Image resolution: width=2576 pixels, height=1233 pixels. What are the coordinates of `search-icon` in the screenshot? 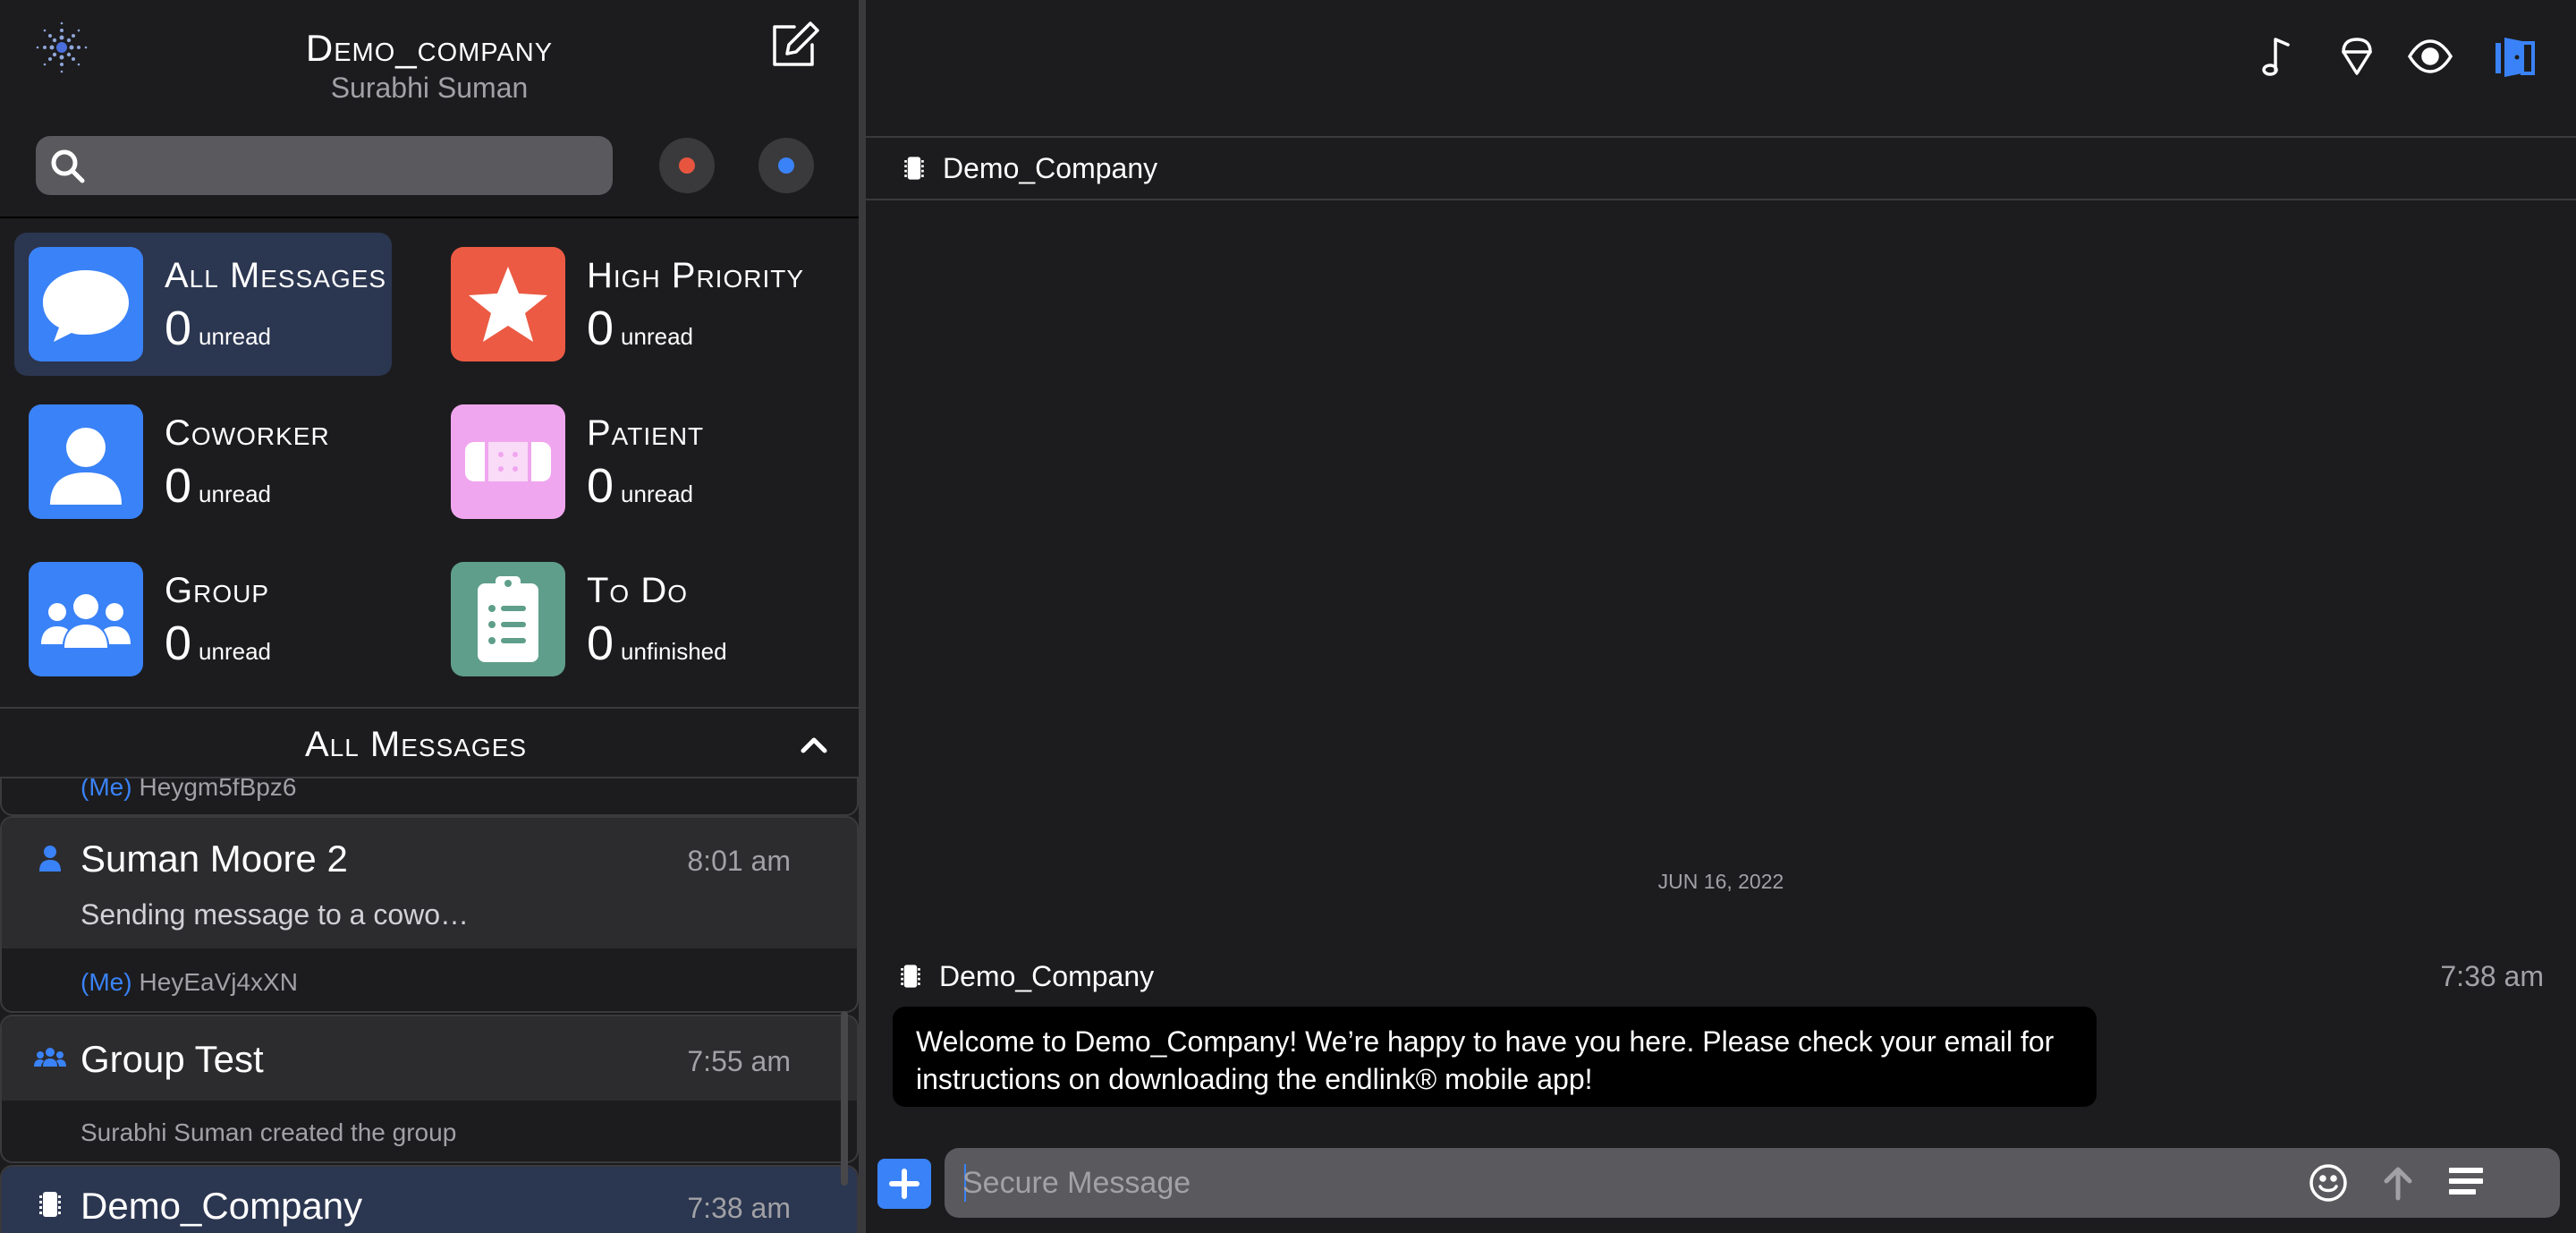 It's located at (68, 166).